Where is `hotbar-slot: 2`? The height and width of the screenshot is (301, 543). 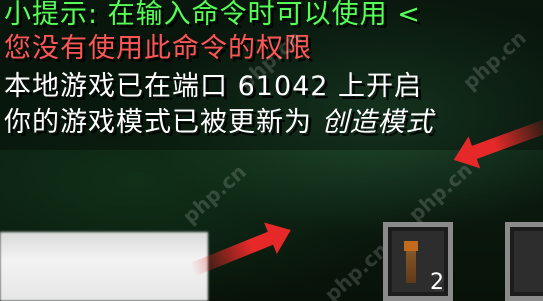
hotbar-slot: 2 is located at coordinates (418, 261).